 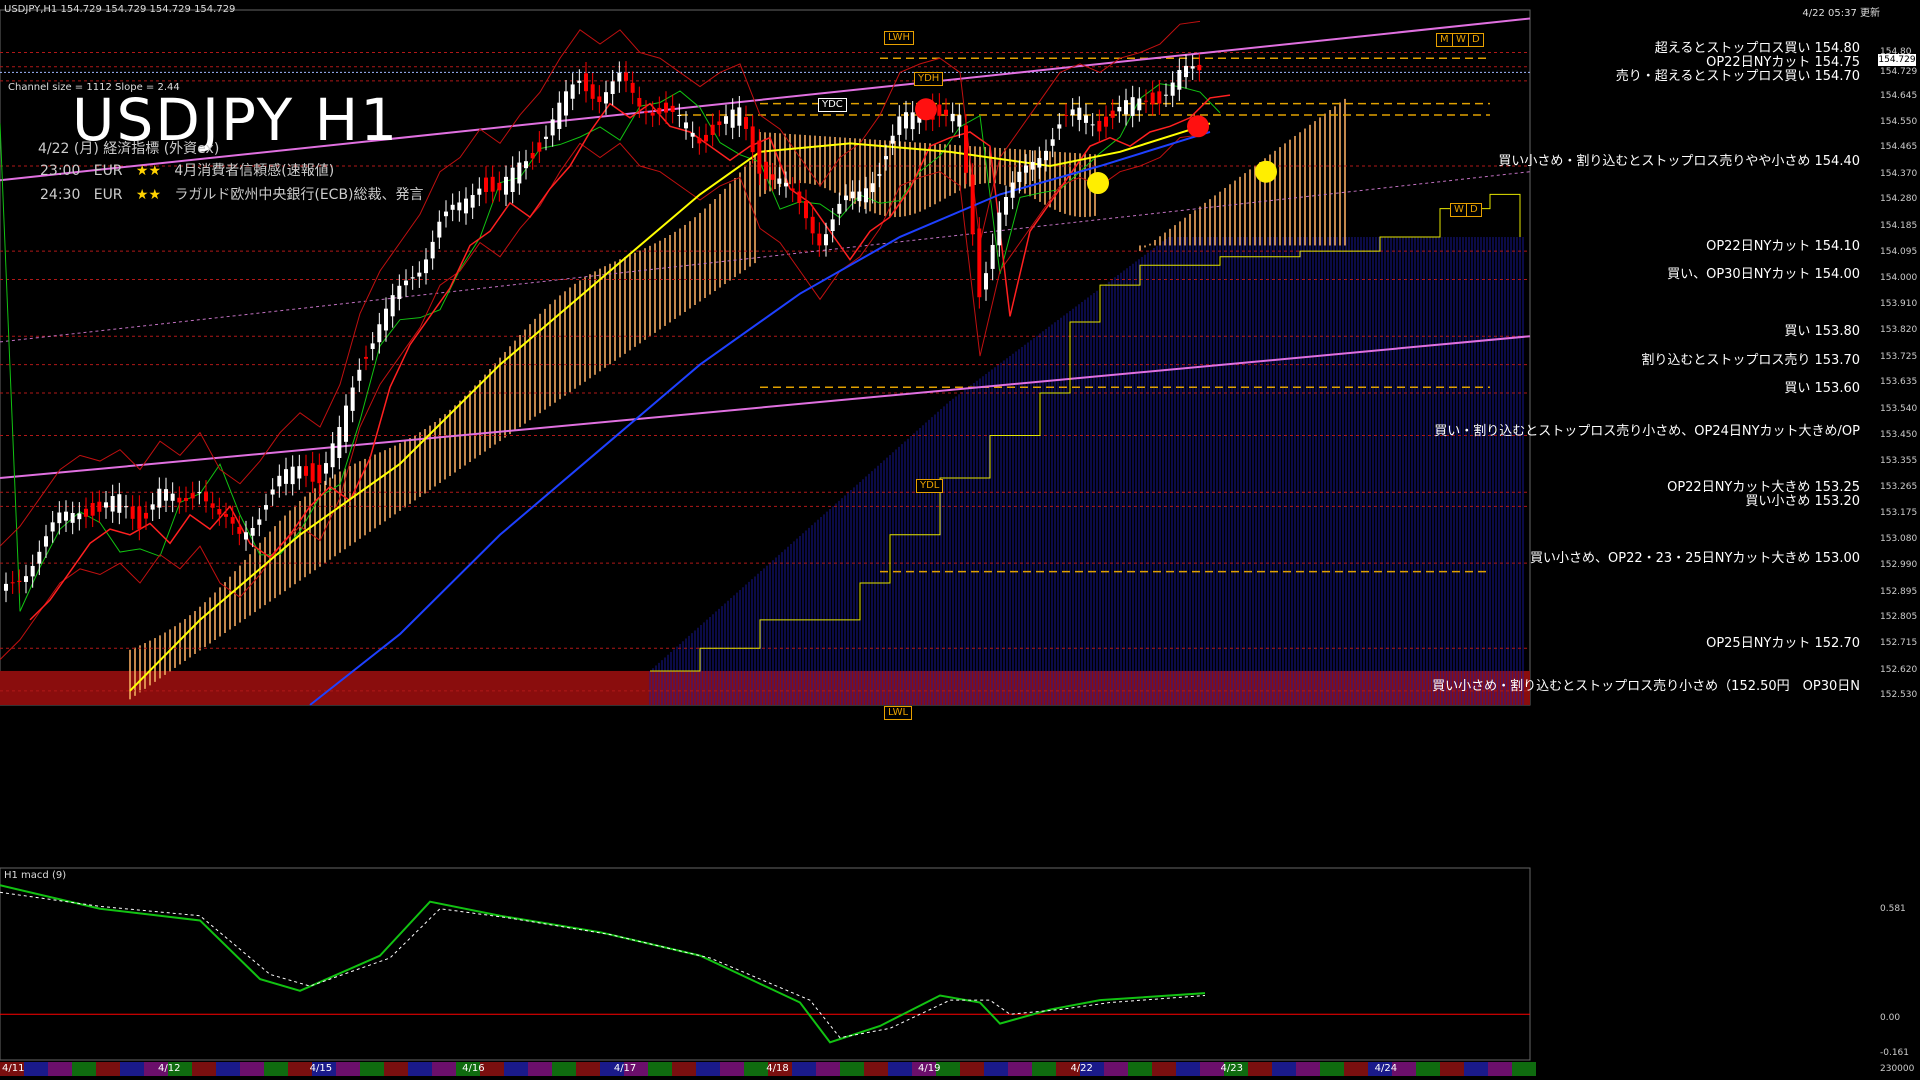 What do you see at coordinates (1899, 304) in the screenshot?
I see `price-axis-tick: 153.910` at bounding box center [1899, 304].